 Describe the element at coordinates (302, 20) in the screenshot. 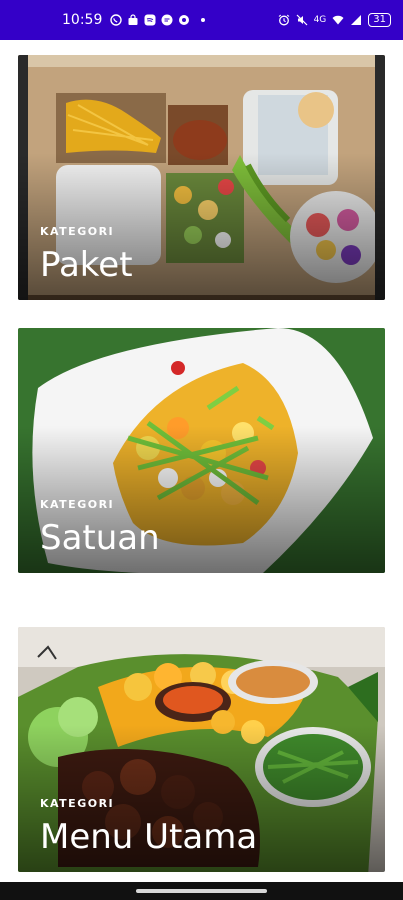

I see `mute-icon` at that location.